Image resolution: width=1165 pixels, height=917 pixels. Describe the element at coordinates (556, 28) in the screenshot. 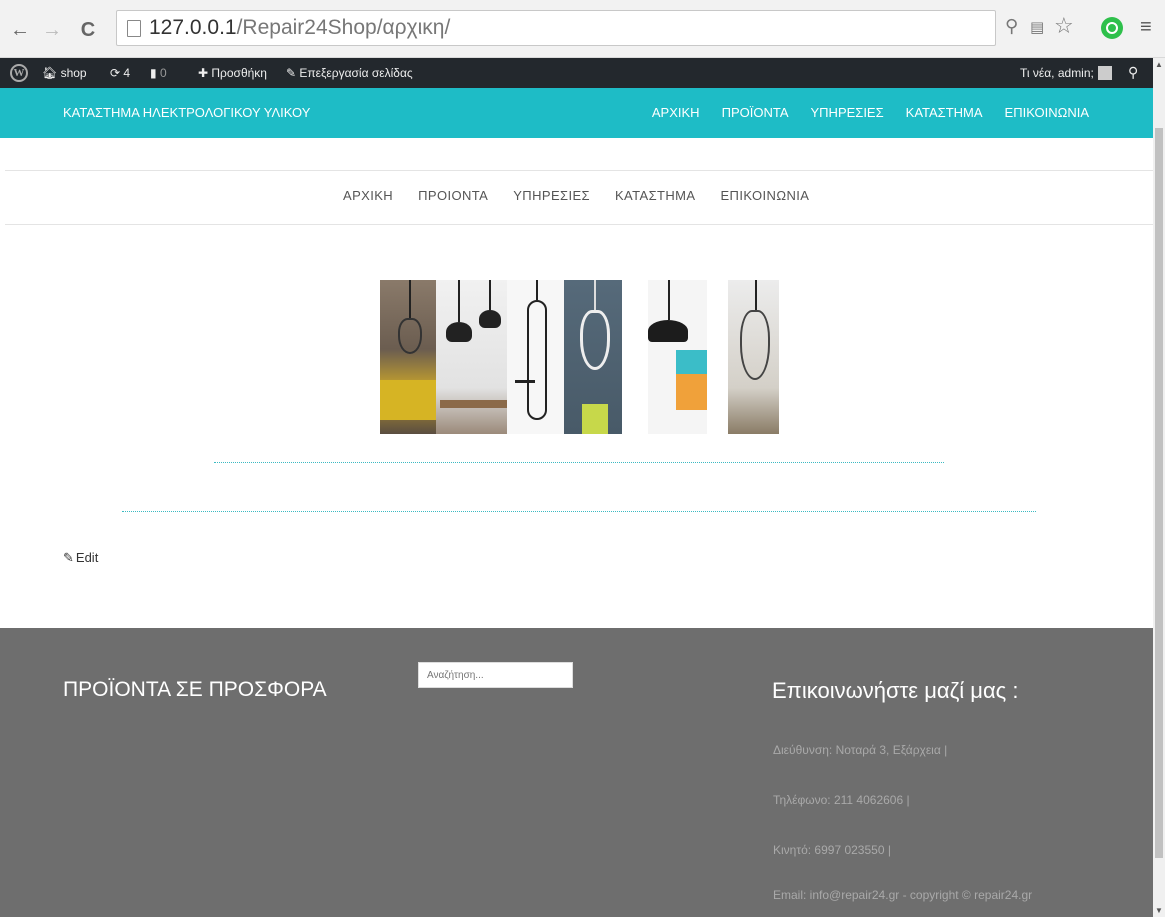

I see `address-bar: 127.0.0.1/Repair24Shop/αρχικη/` at that location.